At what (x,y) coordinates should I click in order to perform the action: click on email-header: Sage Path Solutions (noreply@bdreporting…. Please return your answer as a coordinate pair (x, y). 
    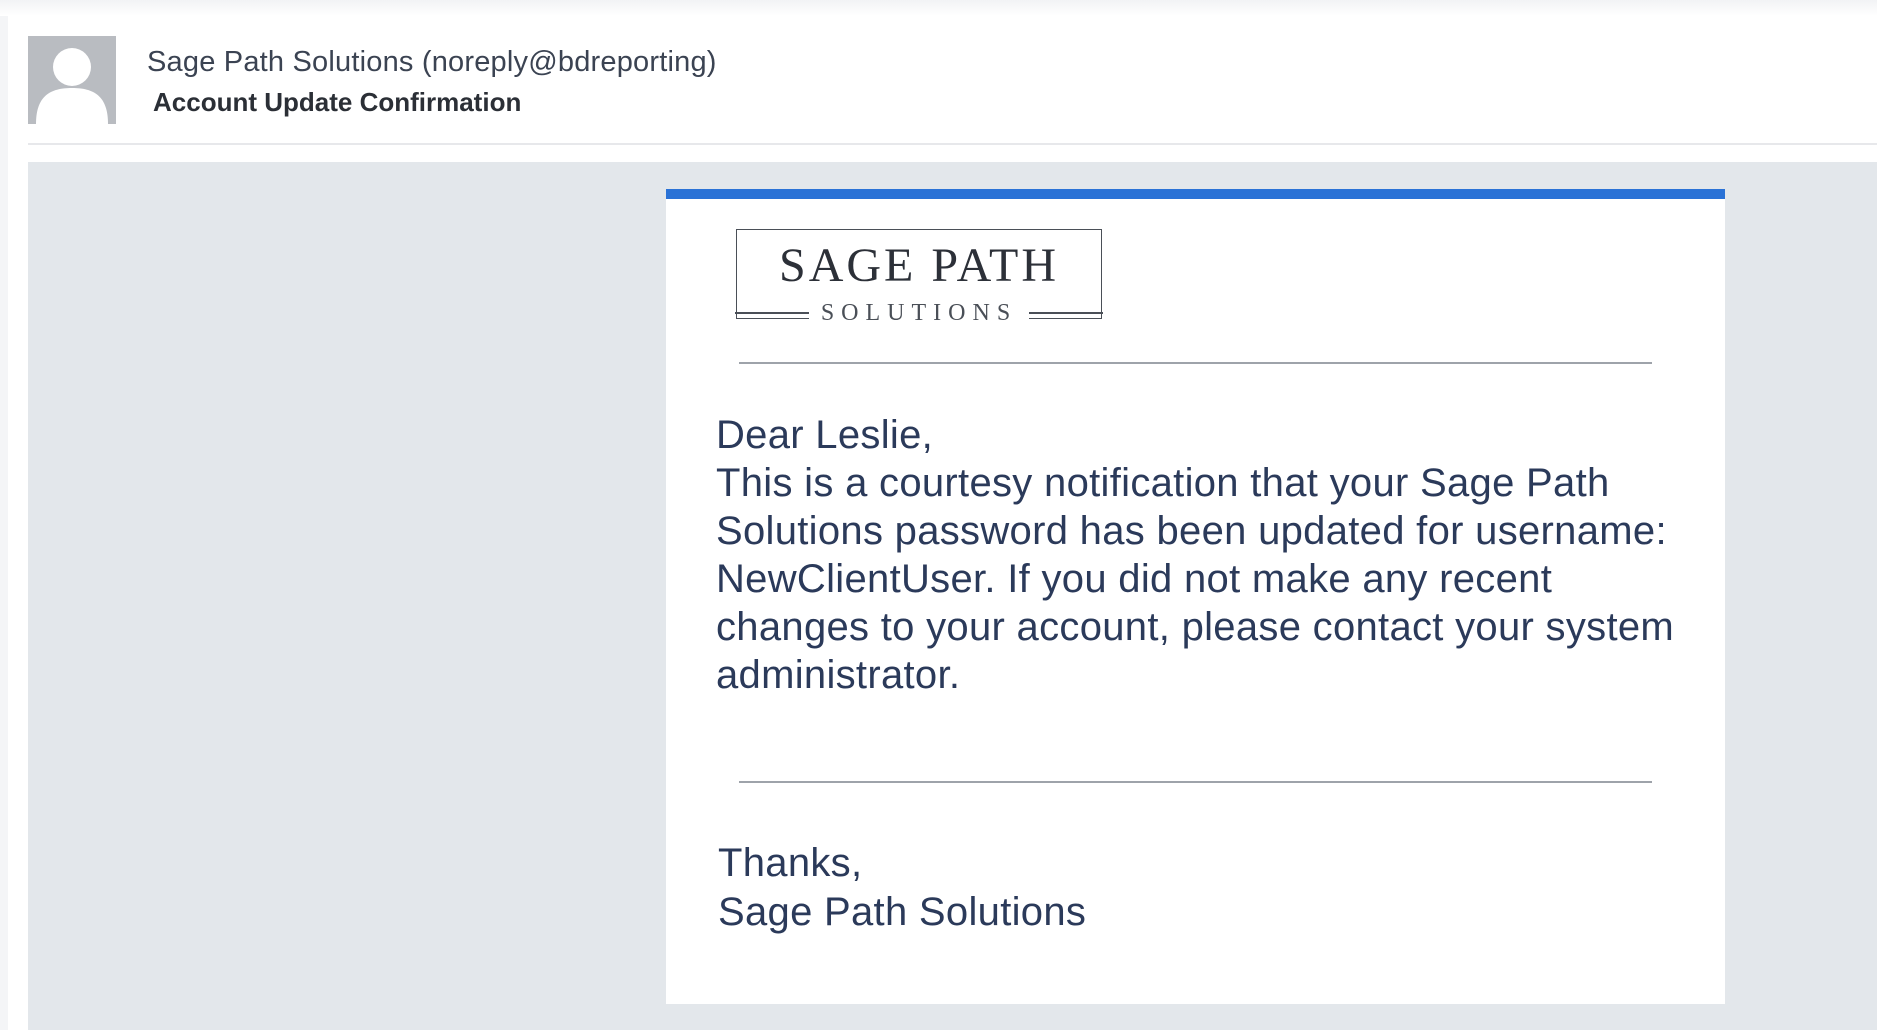
    Looking at the image, I should click on (952, 89).